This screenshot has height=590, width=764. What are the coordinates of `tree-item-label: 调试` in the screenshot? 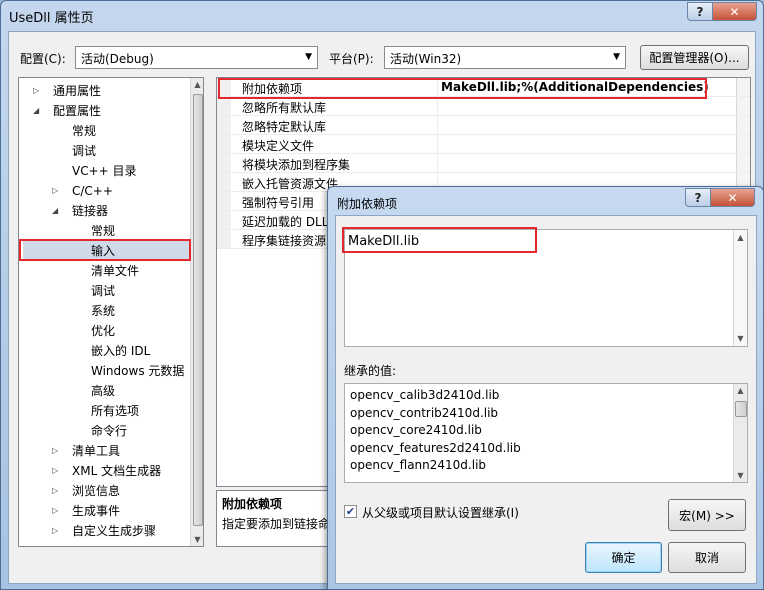 It's located at (84, 151).